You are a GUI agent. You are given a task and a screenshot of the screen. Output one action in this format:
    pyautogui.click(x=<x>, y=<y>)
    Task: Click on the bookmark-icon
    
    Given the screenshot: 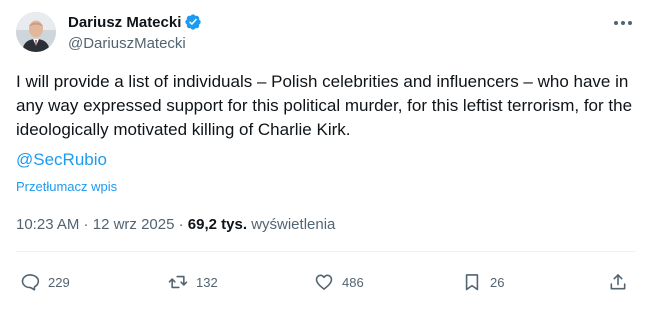 What is the action you would take?
    pyautogui.click(x=472, y=282)
    